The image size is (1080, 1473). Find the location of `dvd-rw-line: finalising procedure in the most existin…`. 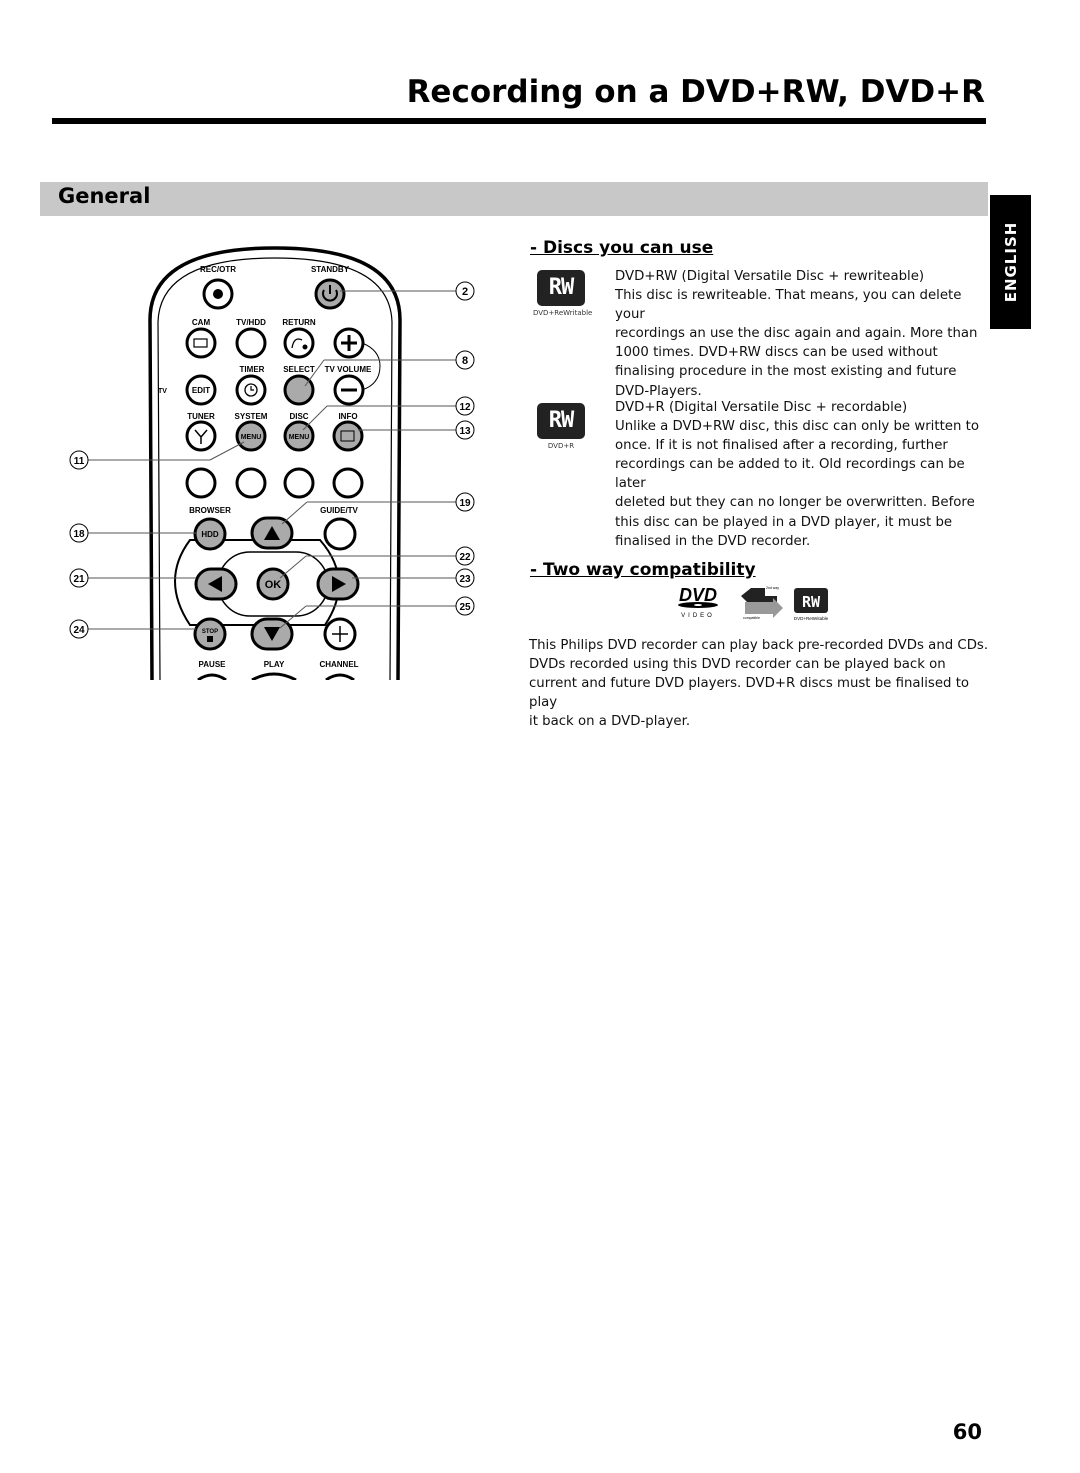

dvd-rw-line: finalising procedure in the most existin… is located at coordinates (786, 372).